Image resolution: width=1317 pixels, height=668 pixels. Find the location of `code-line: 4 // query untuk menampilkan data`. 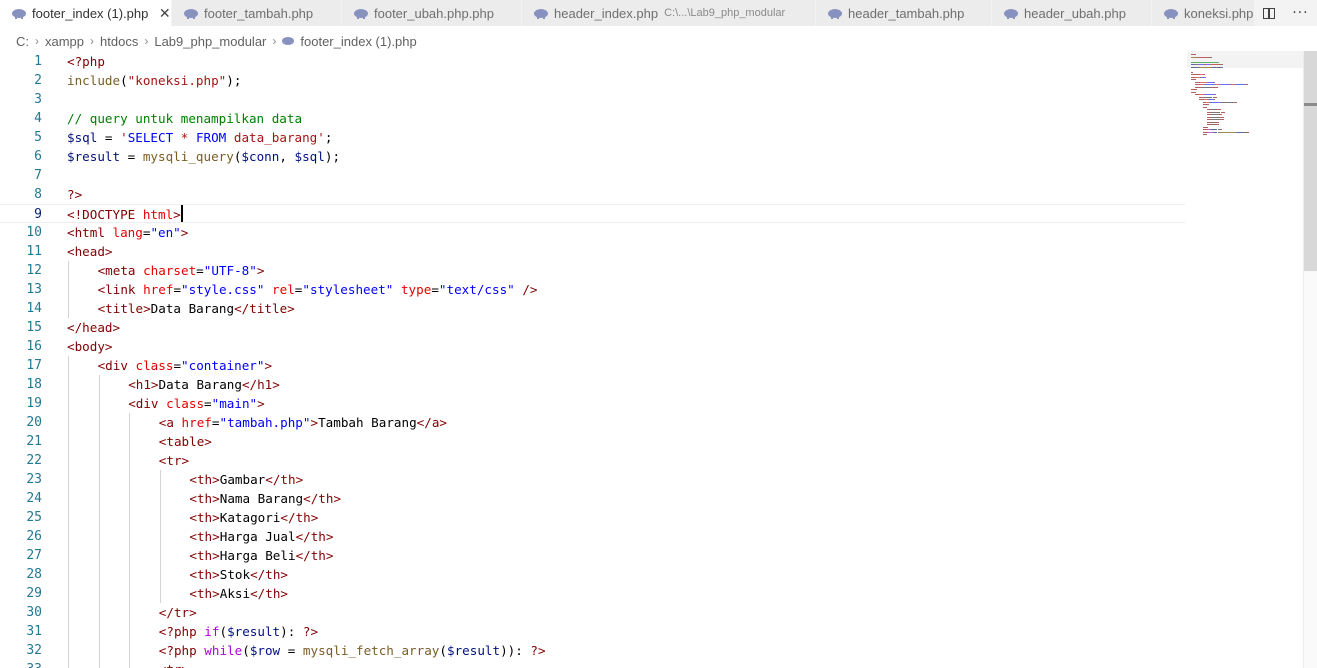

code-line: 4 // query untuk menampilkan data is located at coordinates (592, 118).